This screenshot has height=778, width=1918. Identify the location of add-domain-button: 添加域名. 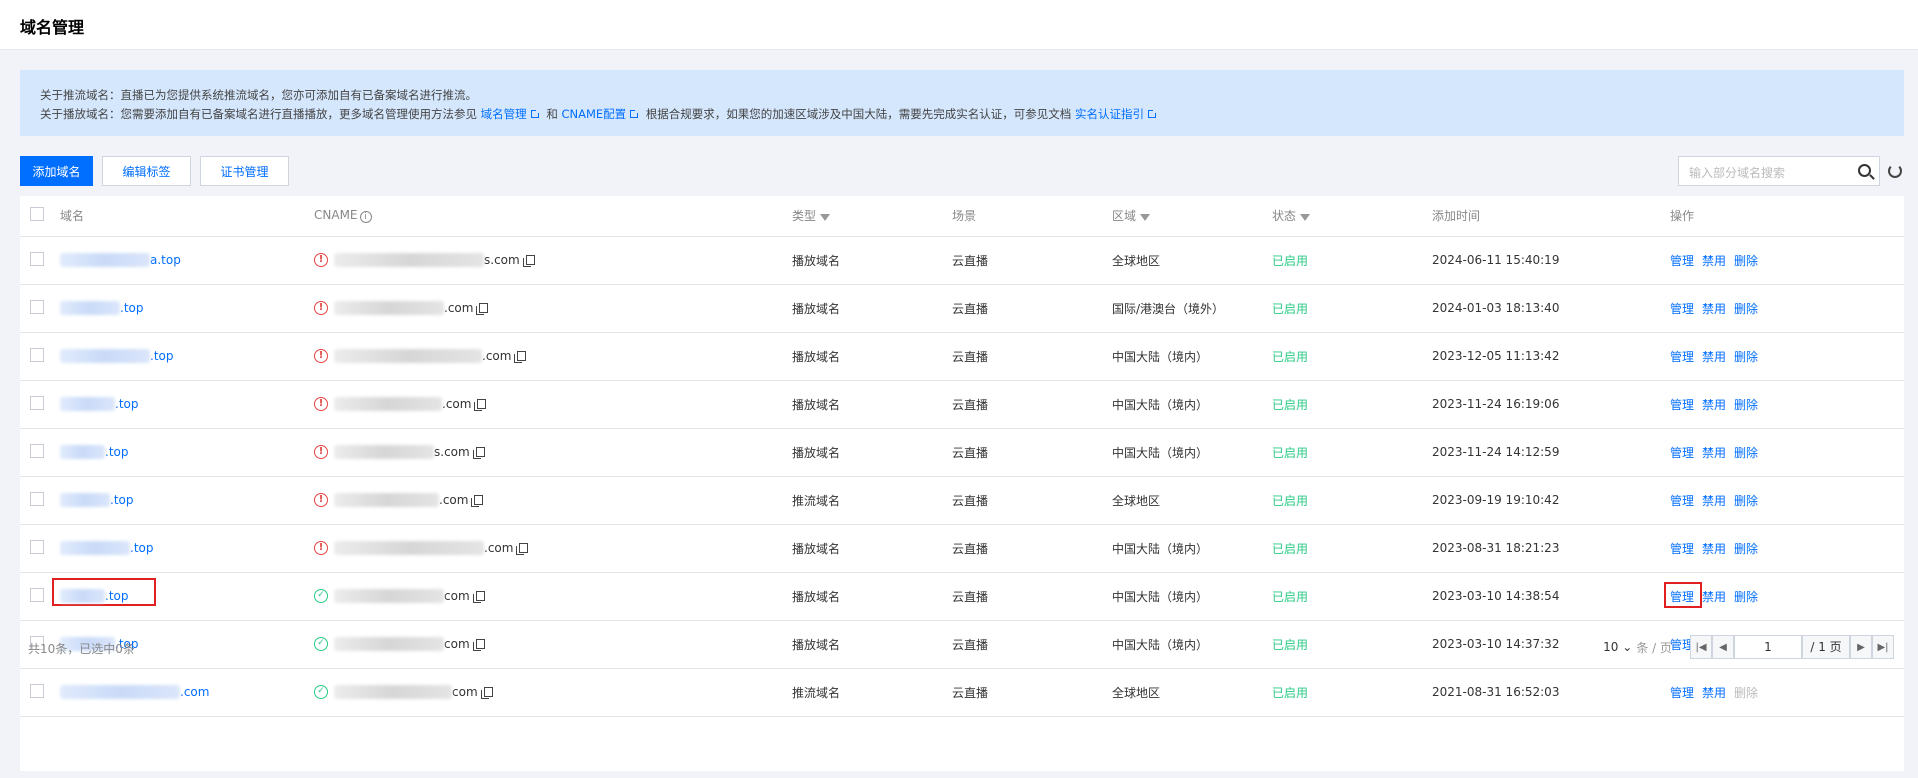
(56, 171).